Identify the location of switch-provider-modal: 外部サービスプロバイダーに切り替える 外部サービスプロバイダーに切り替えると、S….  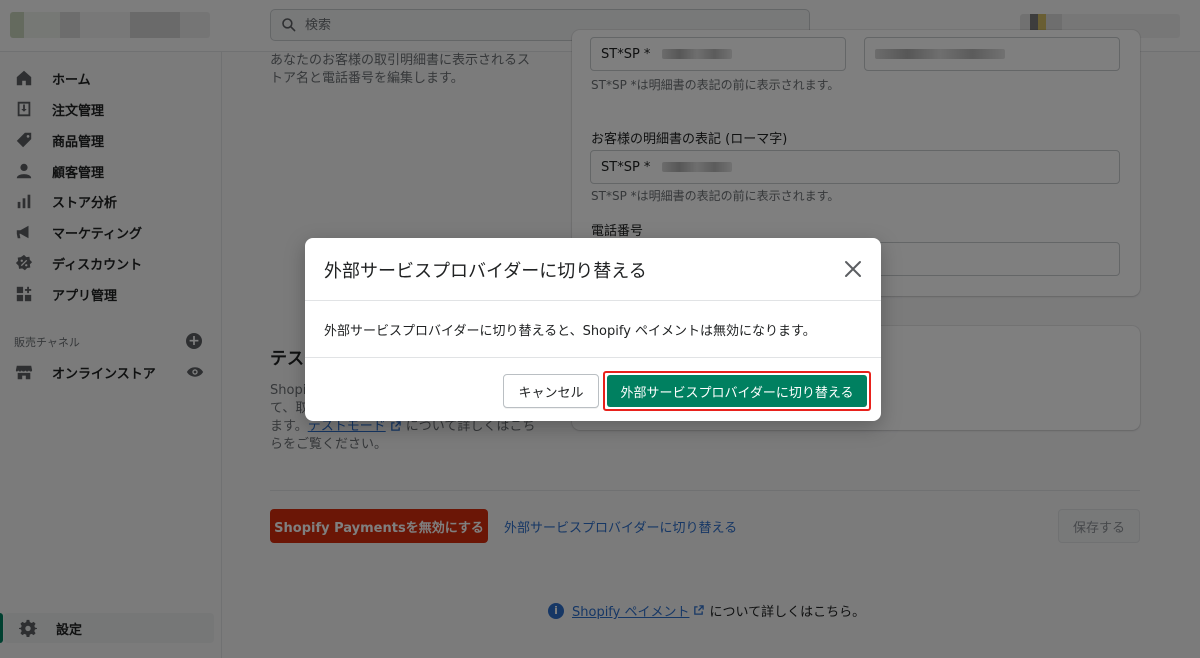
(593, 329).